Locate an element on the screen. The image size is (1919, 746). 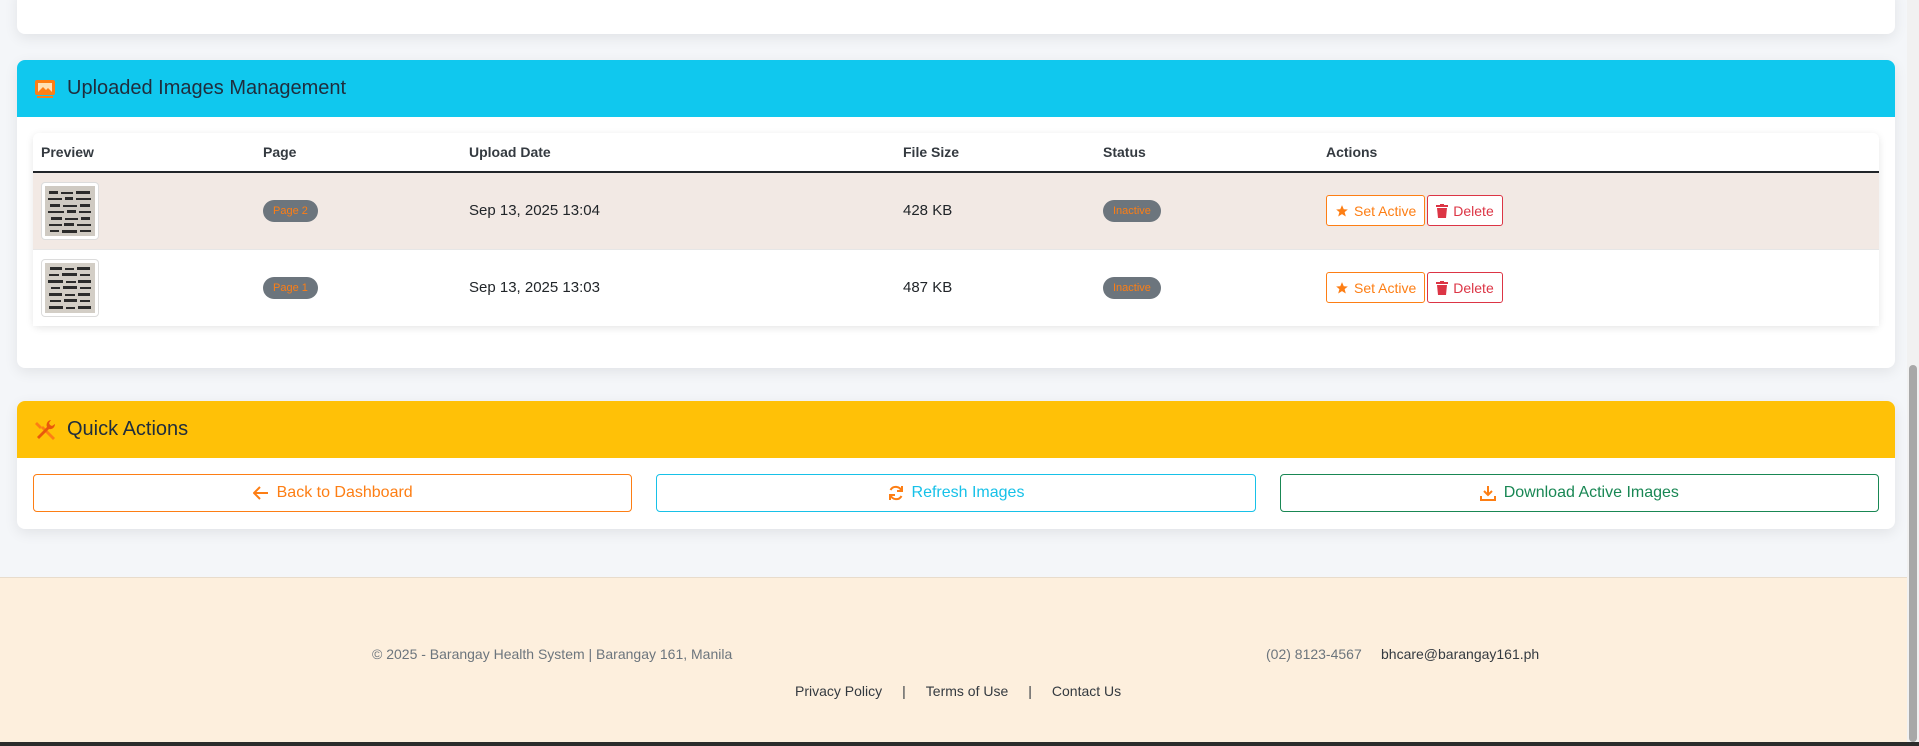
quick-actions-header: Quick Actions is located at coordinates (956, 429).